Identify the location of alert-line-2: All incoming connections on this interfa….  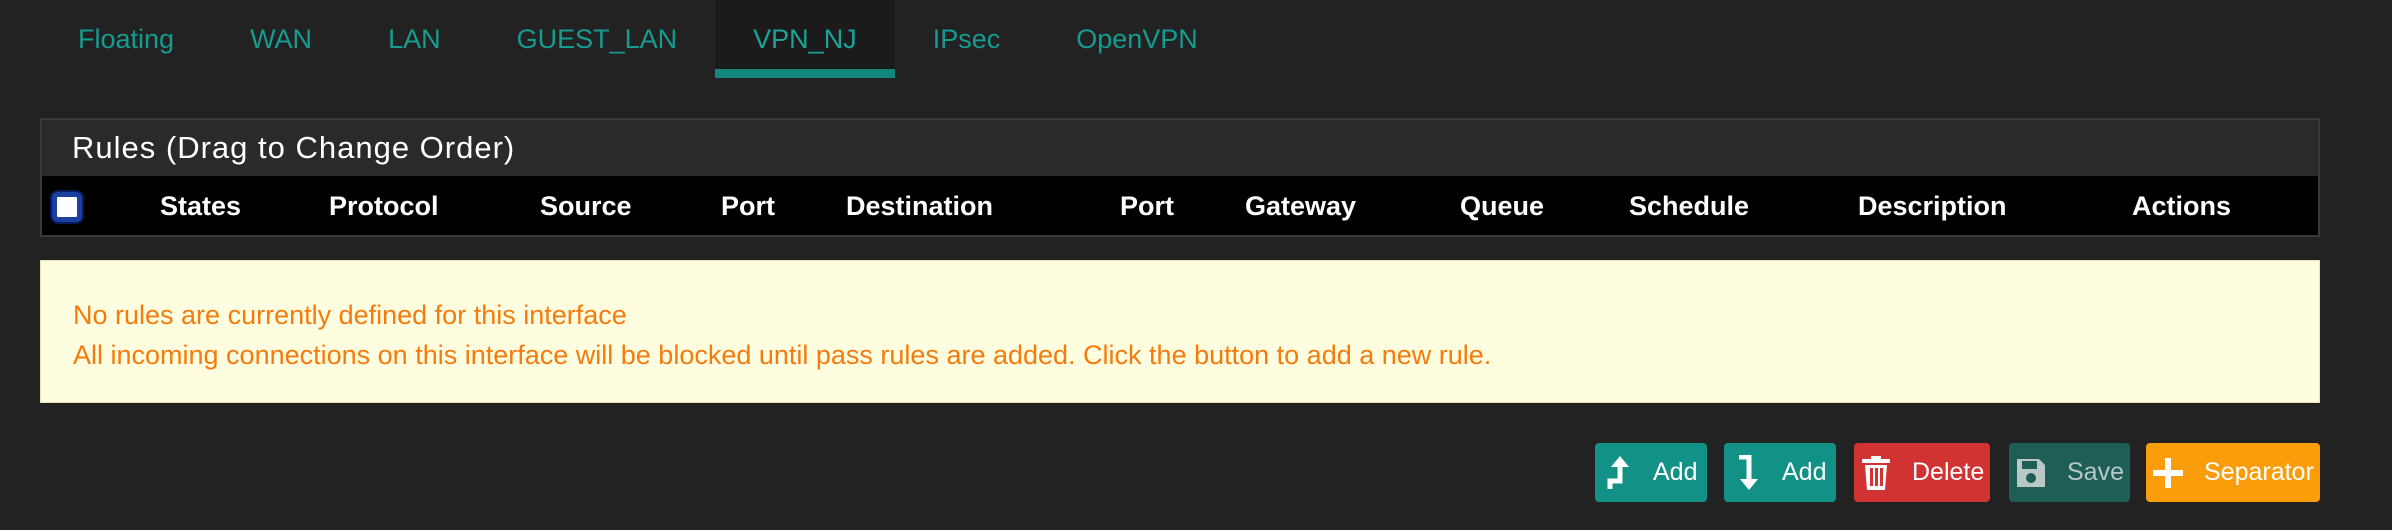
(782, 355).